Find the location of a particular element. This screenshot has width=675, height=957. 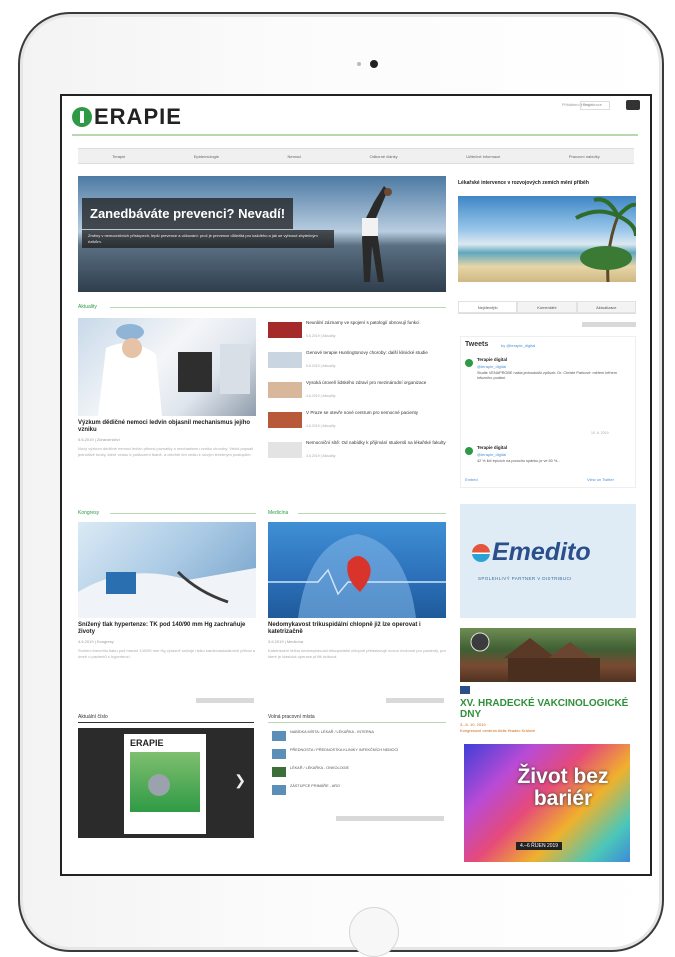

emedito-logo: Emedito is located at coordinates (541, 552).